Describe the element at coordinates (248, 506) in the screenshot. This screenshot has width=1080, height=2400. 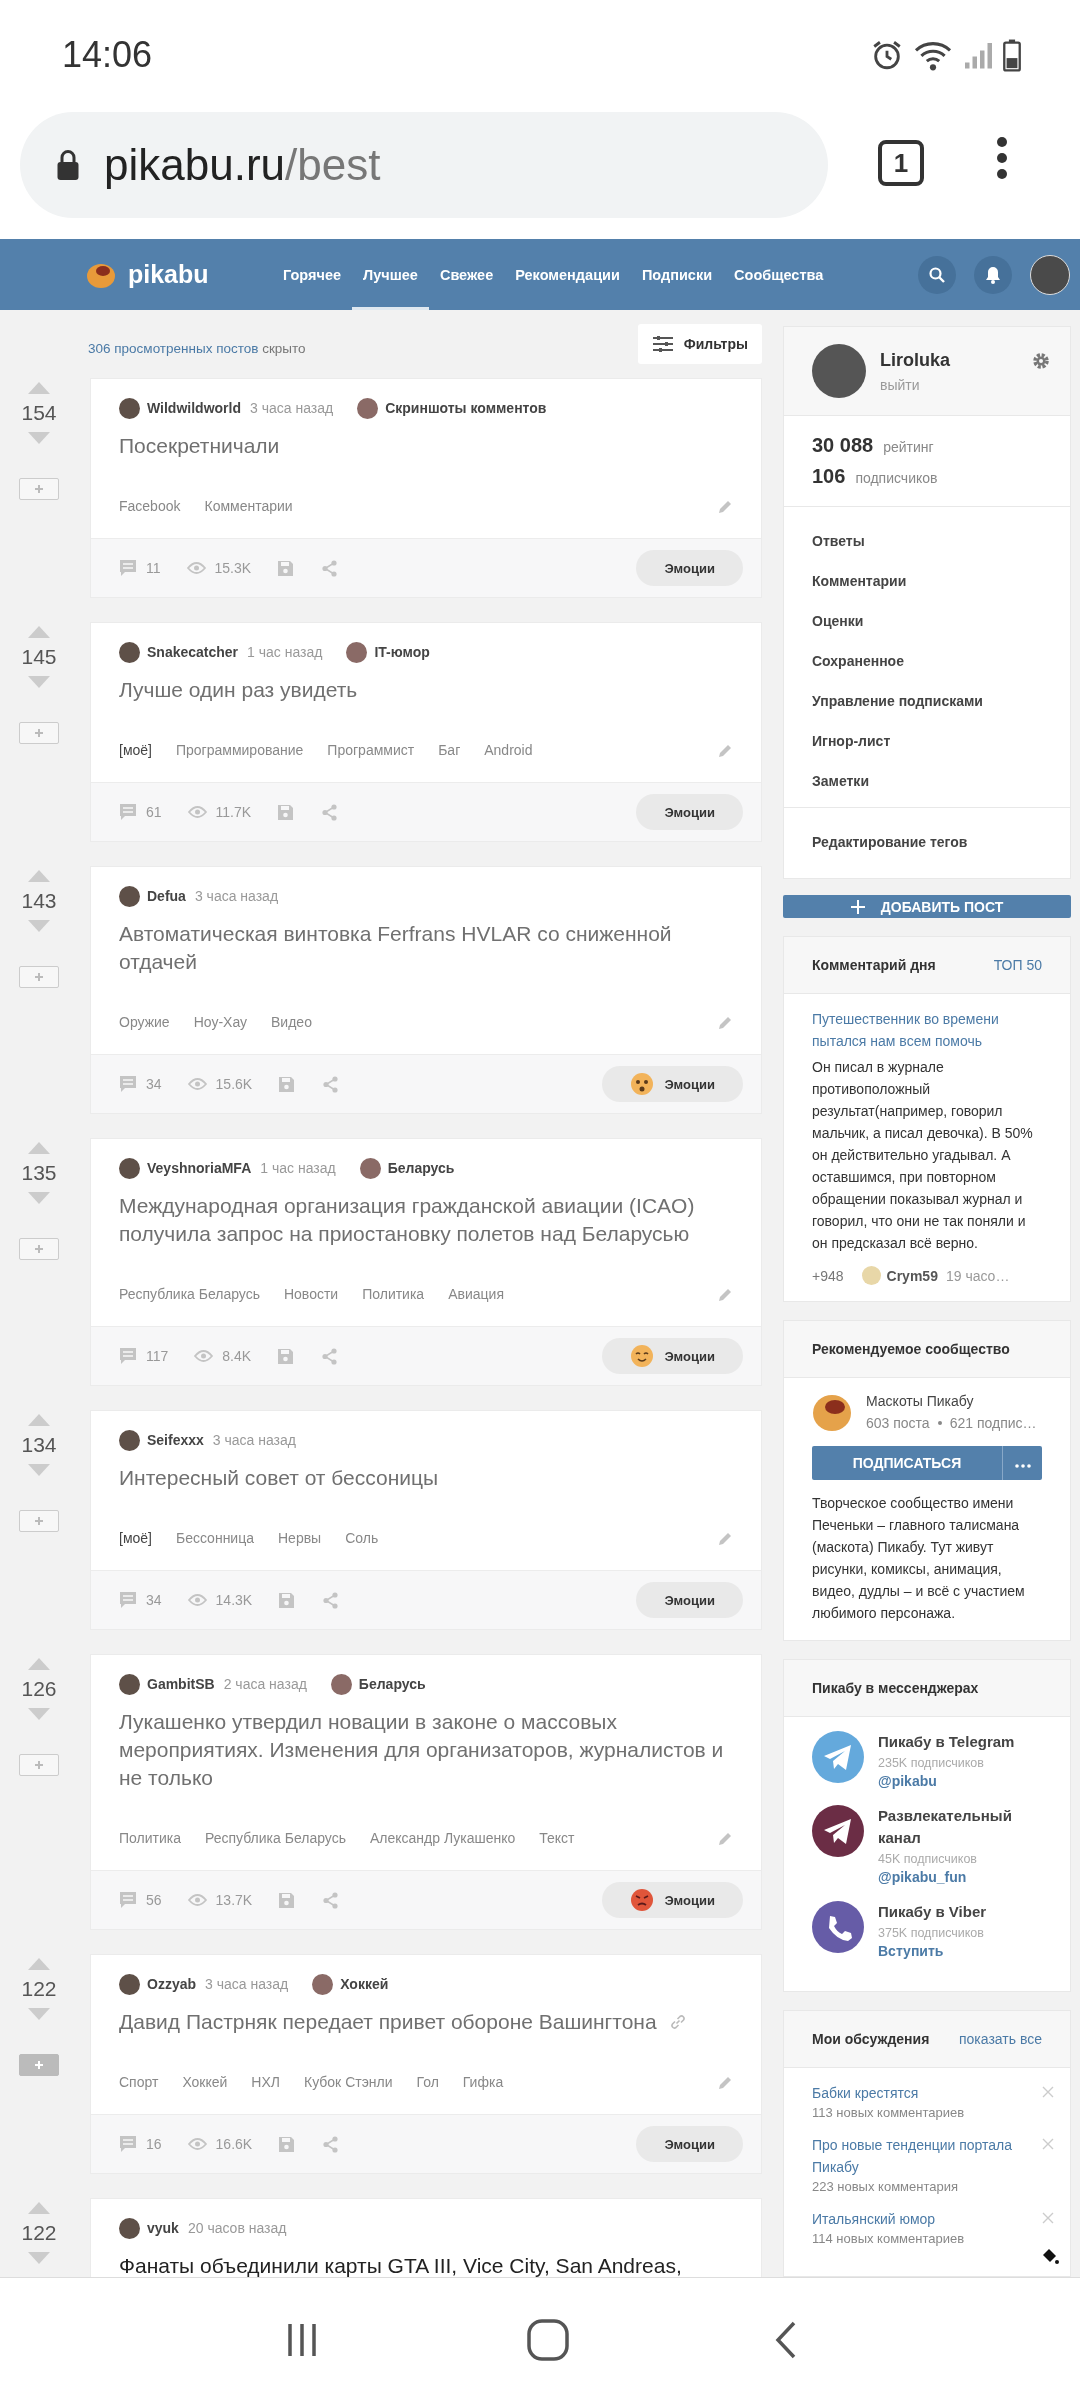
I see `tag-link: Комментарии` at that location.